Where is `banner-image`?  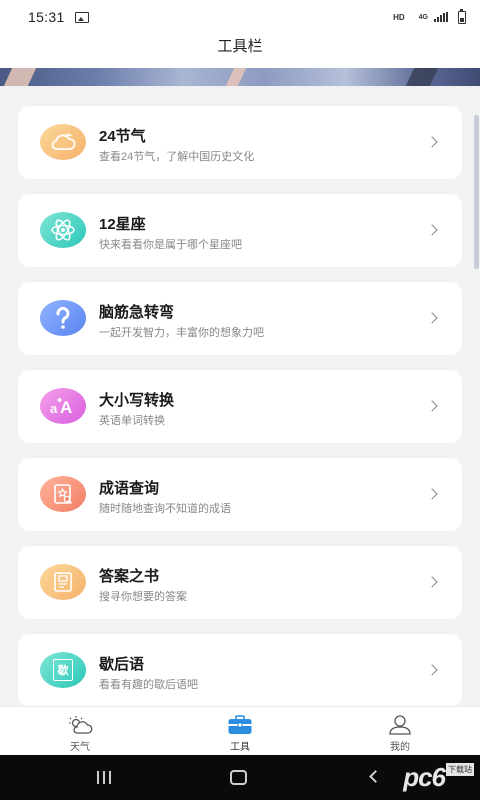
banner-image is located at coordinates (240, 77).